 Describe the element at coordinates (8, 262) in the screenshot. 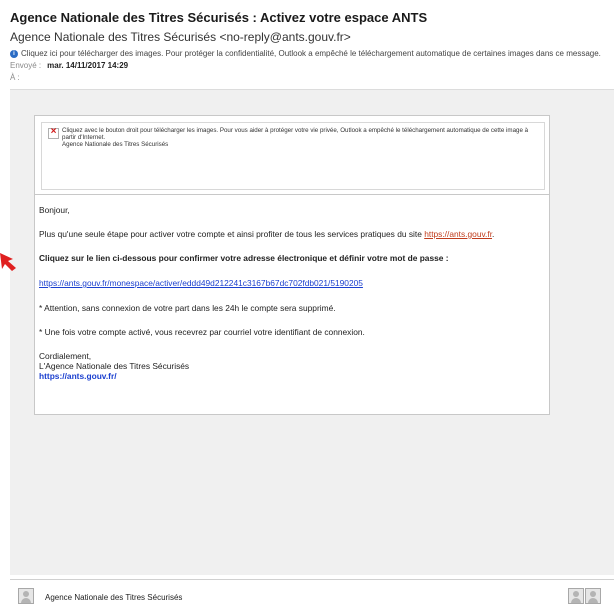

I see `red-arrow-annotation` at that location.